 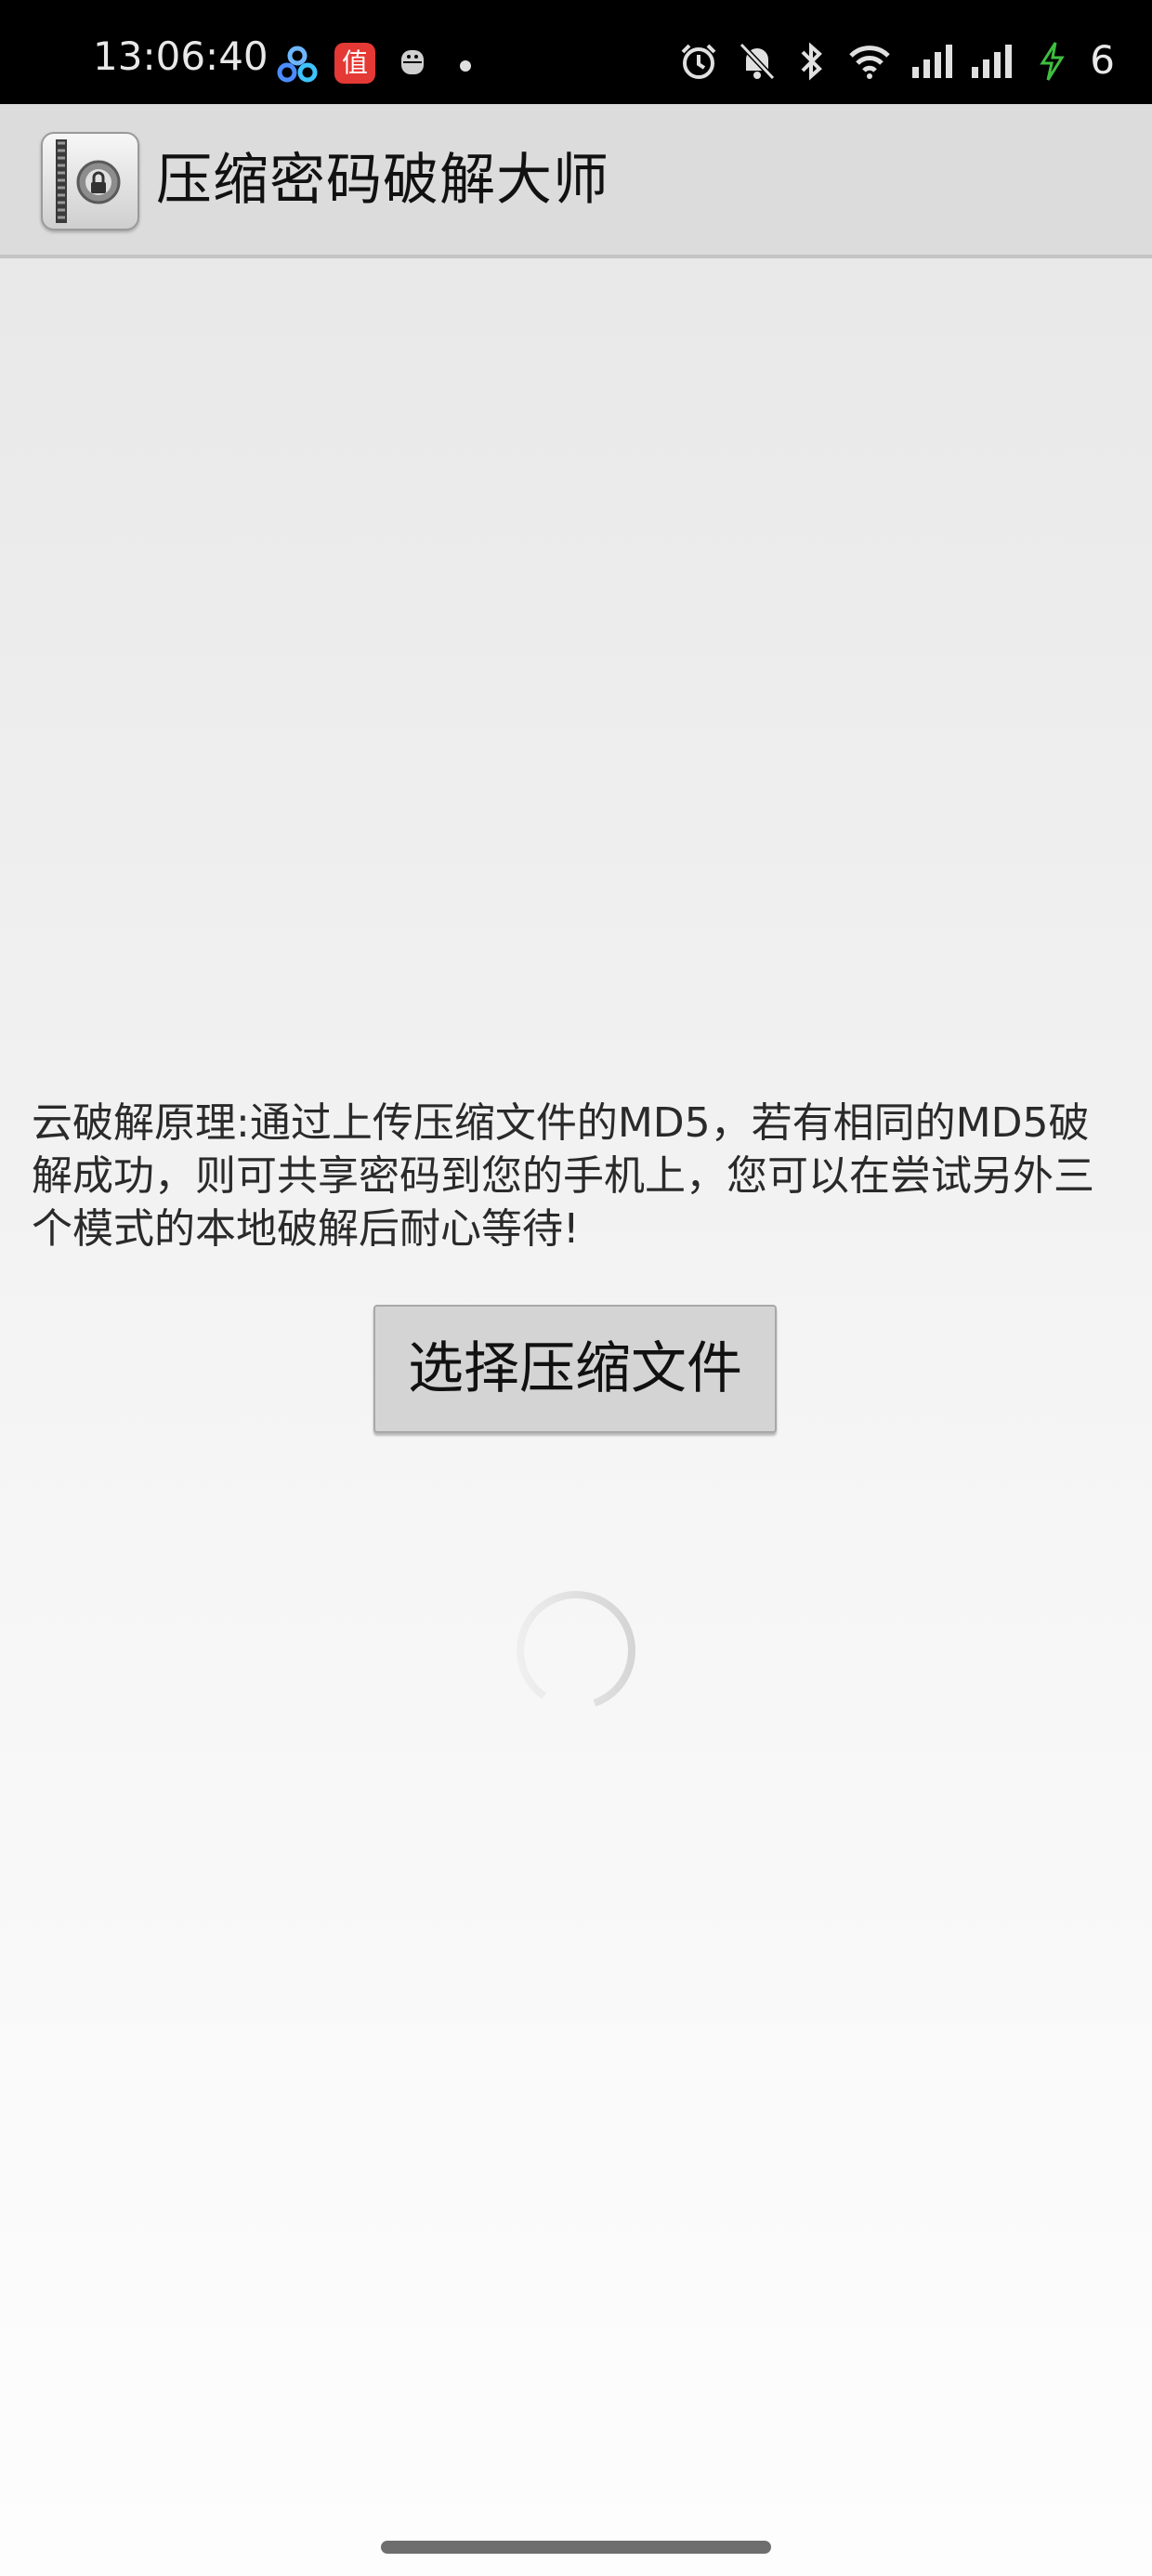 What do you see at coordinates (465, 66) in the screenshot?
I see `dot-icon` at bounding box center [465, 66].